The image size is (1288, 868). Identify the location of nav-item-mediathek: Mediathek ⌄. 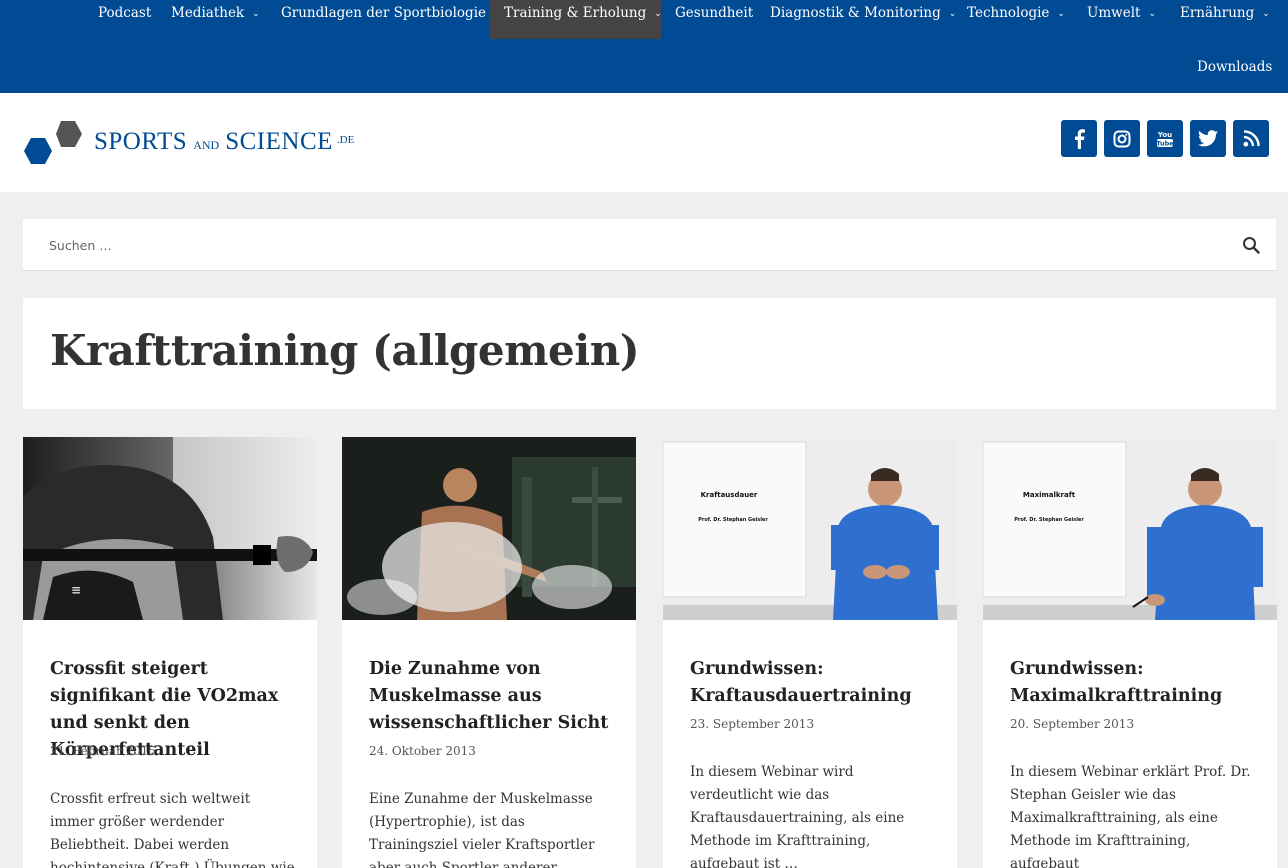
(215, 19).